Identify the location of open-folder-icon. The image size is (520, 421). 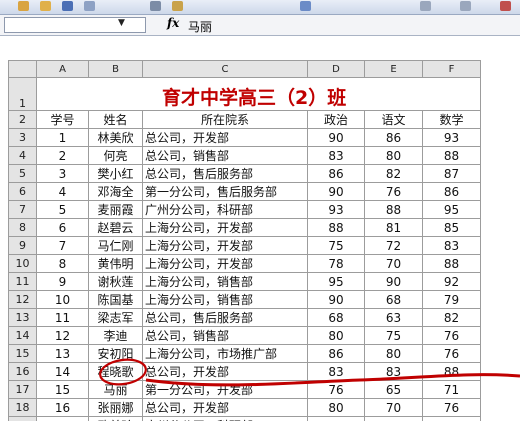
(45, 6).